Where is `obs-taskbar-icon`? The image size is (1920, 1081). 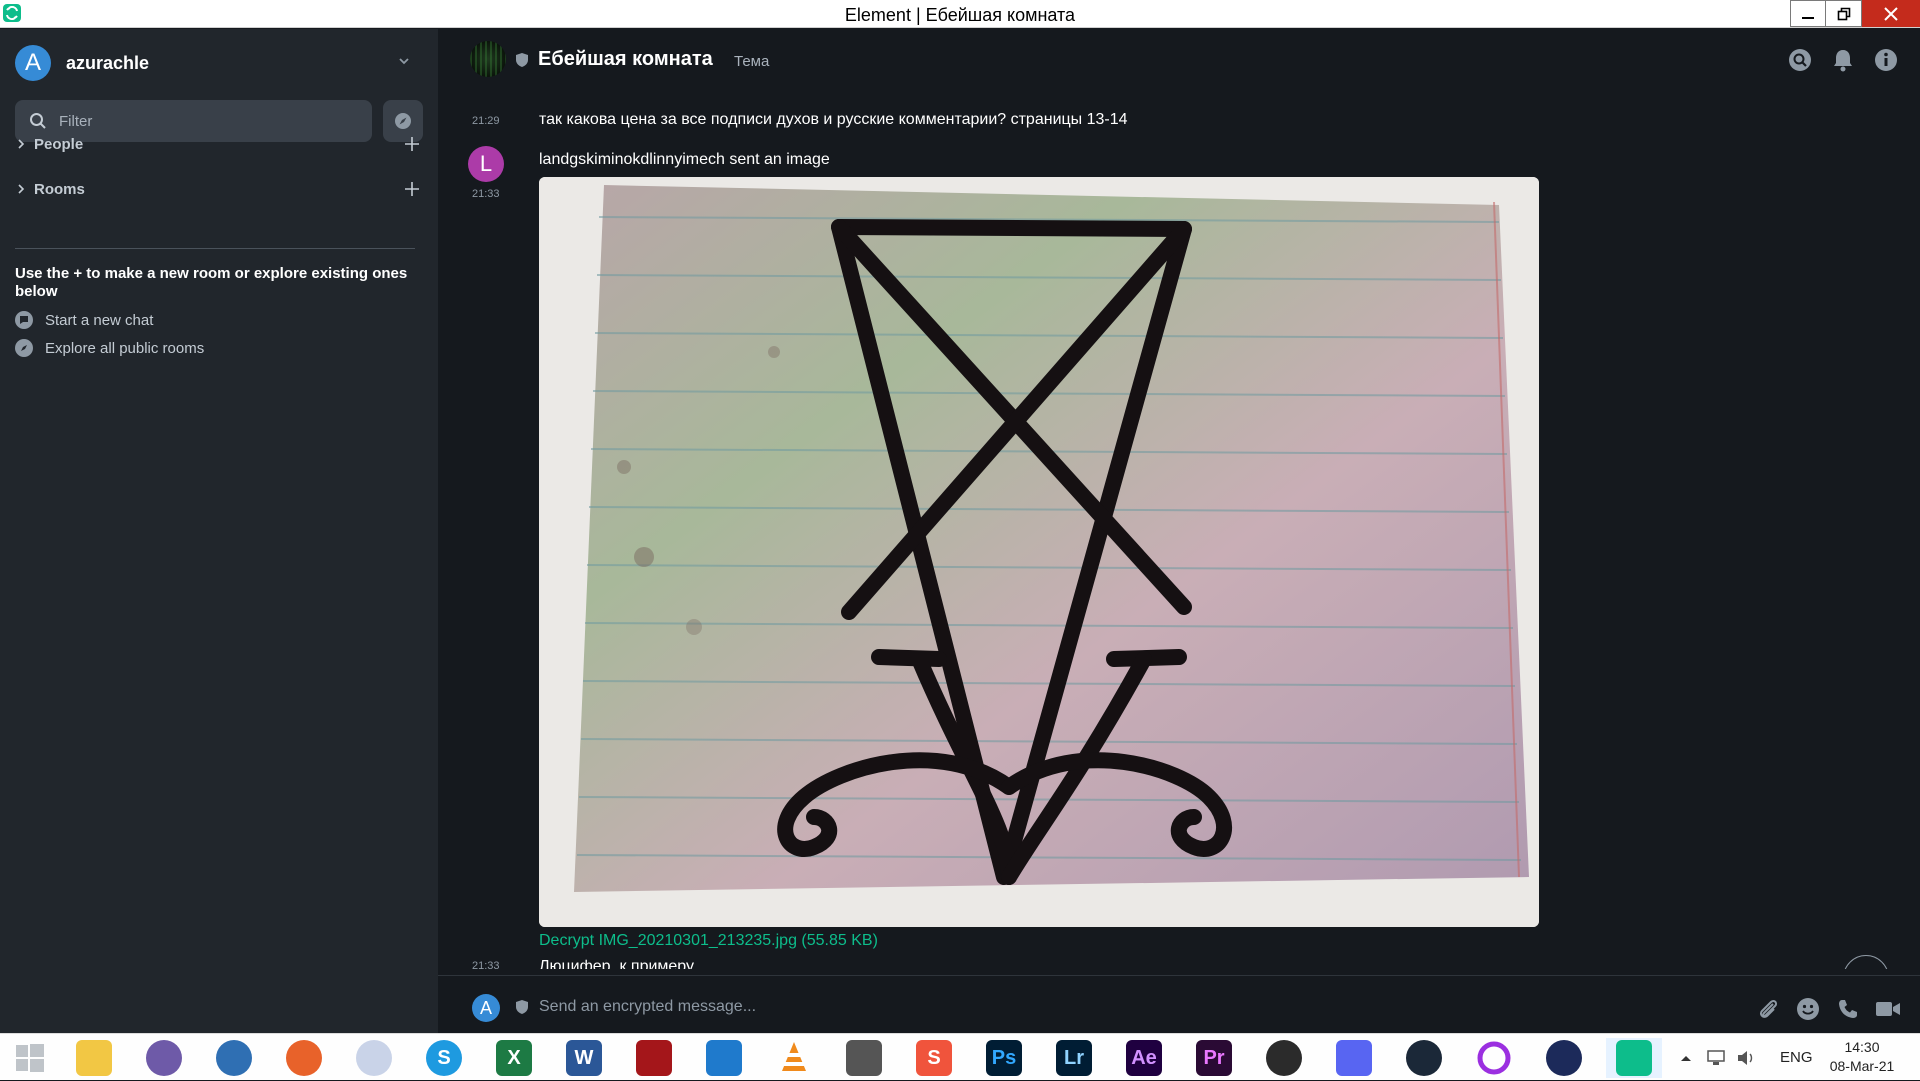 obs-taskbar-icon is located at coordinates (1284, 1058).